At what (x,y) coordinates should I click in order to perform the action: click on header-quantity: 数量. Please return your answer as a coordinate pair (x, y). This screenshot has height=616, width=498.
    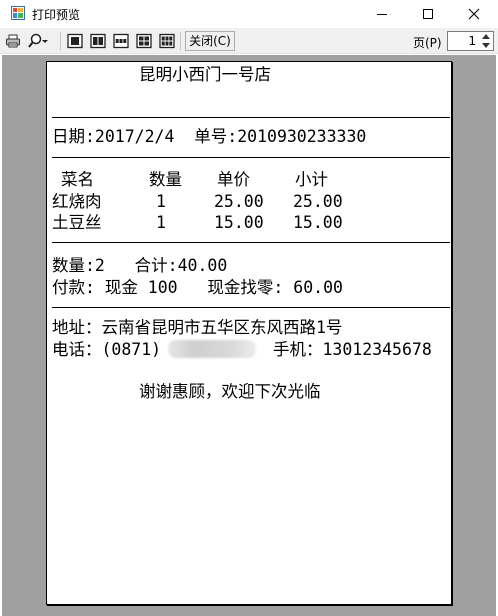
    Looking at the image, I should click on (165, 179).